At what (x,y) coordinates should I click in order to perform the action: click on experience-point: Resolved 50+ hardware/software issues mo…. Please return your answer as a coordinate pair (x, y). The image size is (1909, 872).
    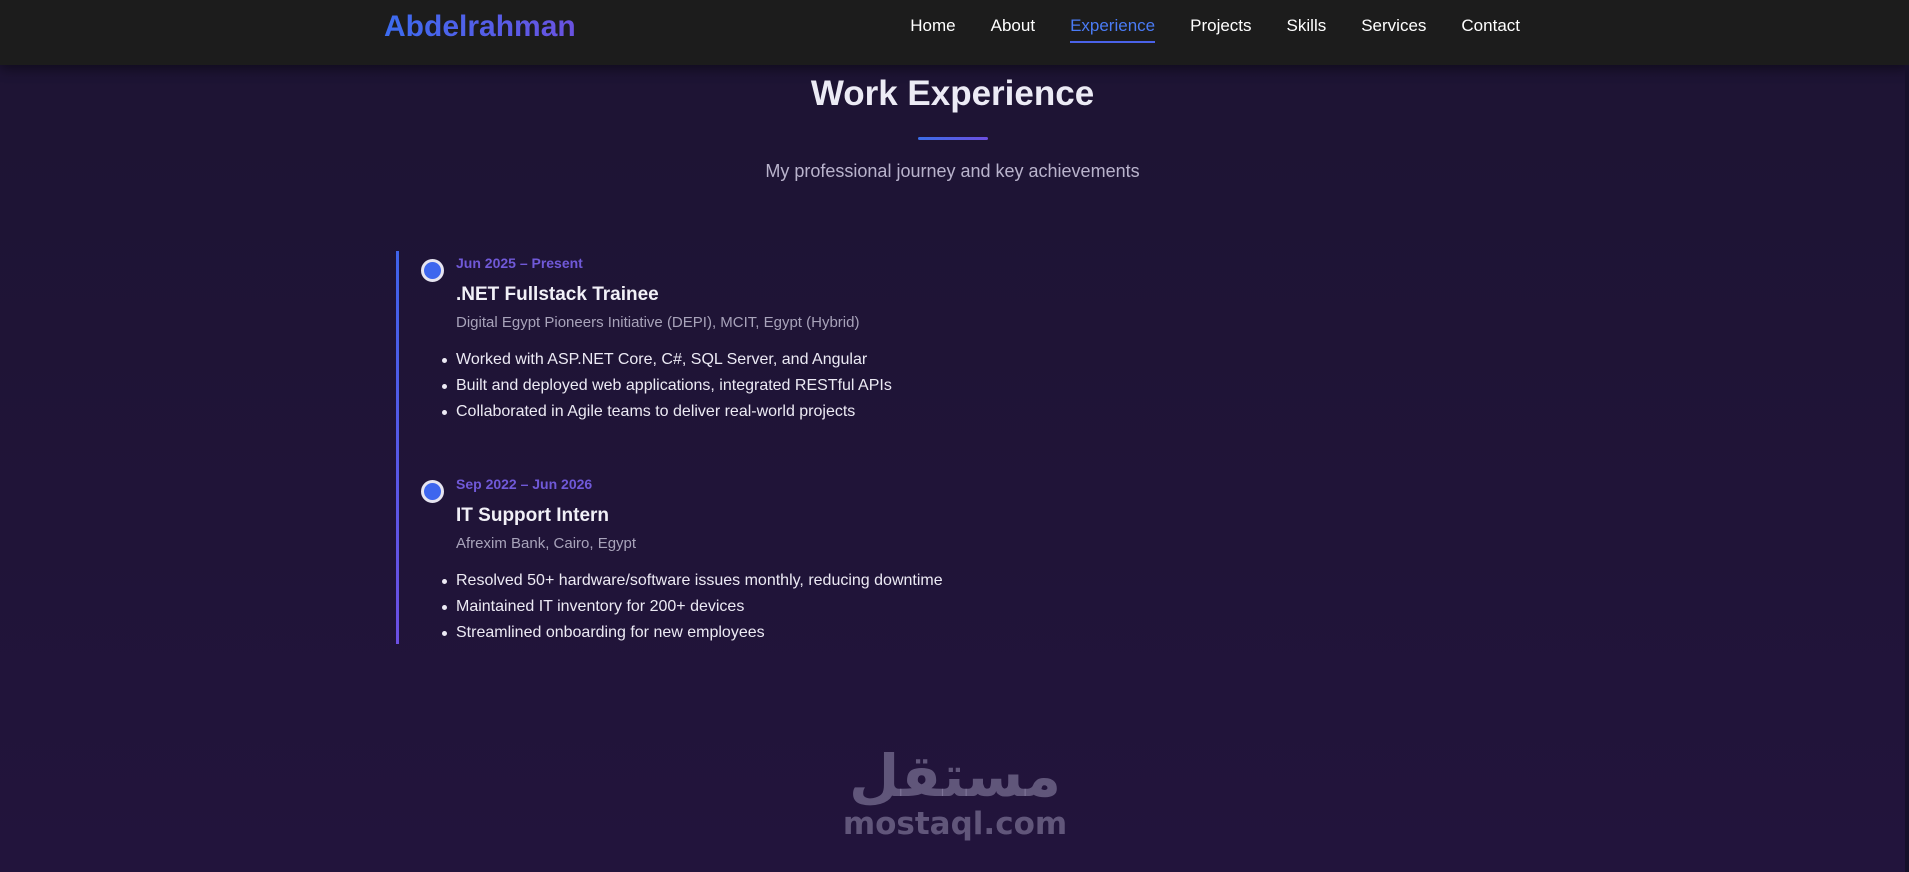
    Looking at the image, I should click on (692, 581).